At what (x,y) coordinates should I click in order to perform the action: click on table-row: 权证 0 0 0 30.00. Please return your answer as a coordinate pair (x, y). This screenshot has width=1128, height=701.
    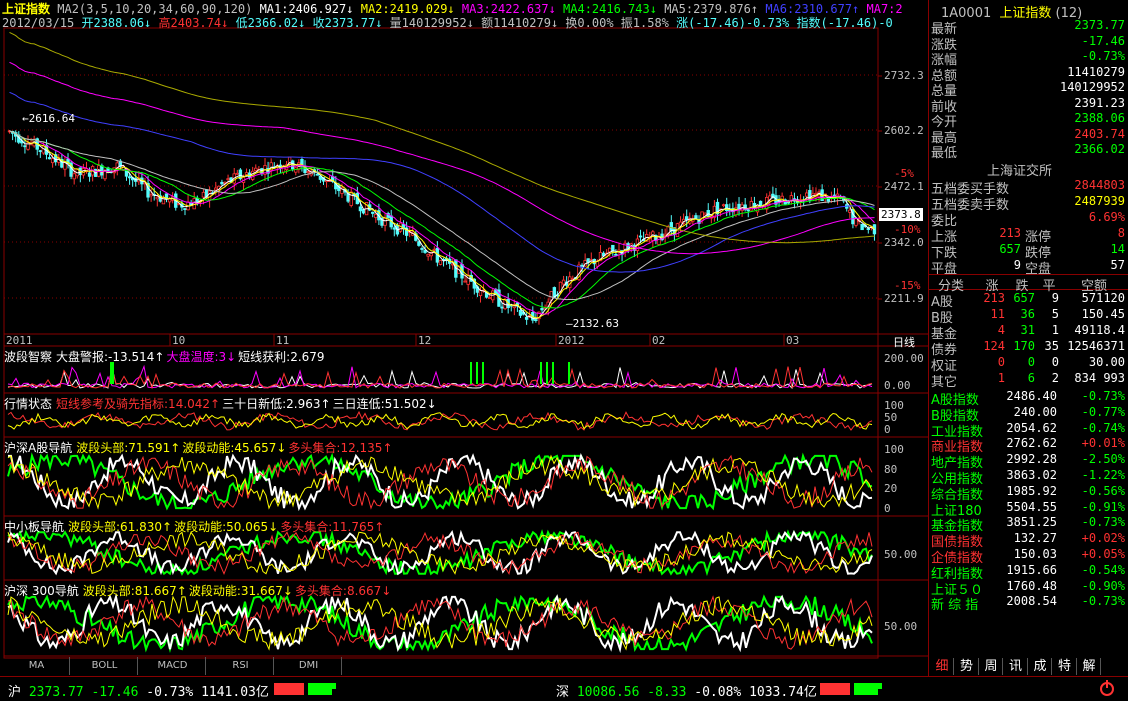
    Looking at the image, I should click on (1028, 364).